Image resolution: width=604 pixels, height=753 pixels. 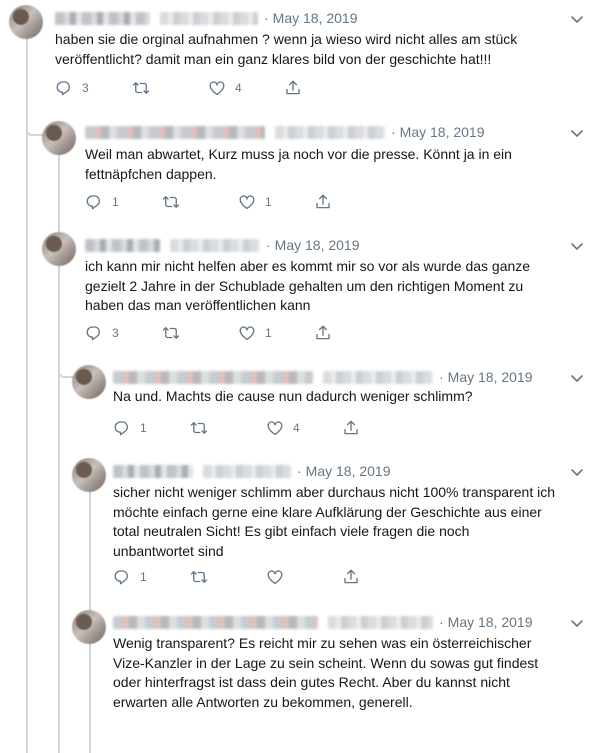 What do you see at coordinates (215, 333) in the screenshot?
I see `tweet-actions: 3 1` at bounding box center [215, 333].